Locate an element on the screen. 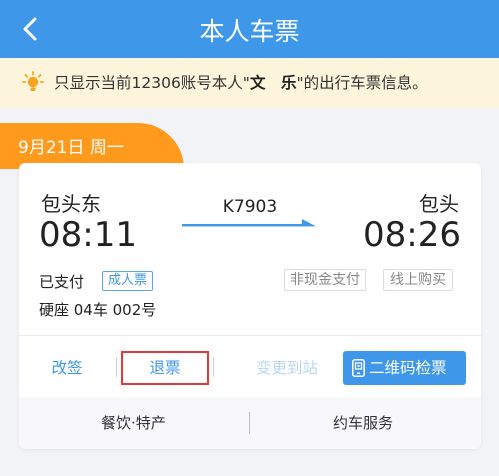  car-service-button: 约车服务 is located at coordinates (363, 422).